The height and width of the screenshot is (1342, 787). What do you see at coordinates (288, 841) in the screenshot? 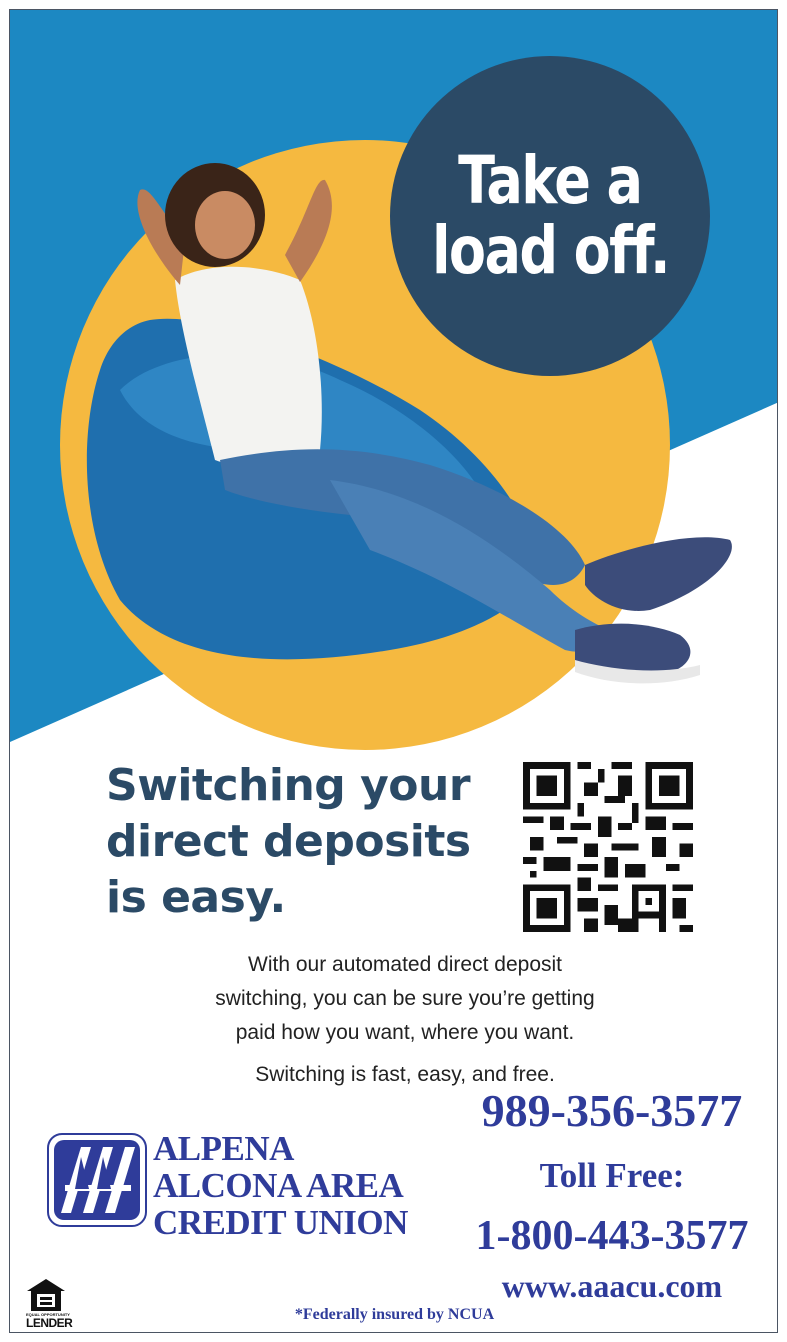
I see `headline-line-2: direct deposits` at bounding box center [288, 841].